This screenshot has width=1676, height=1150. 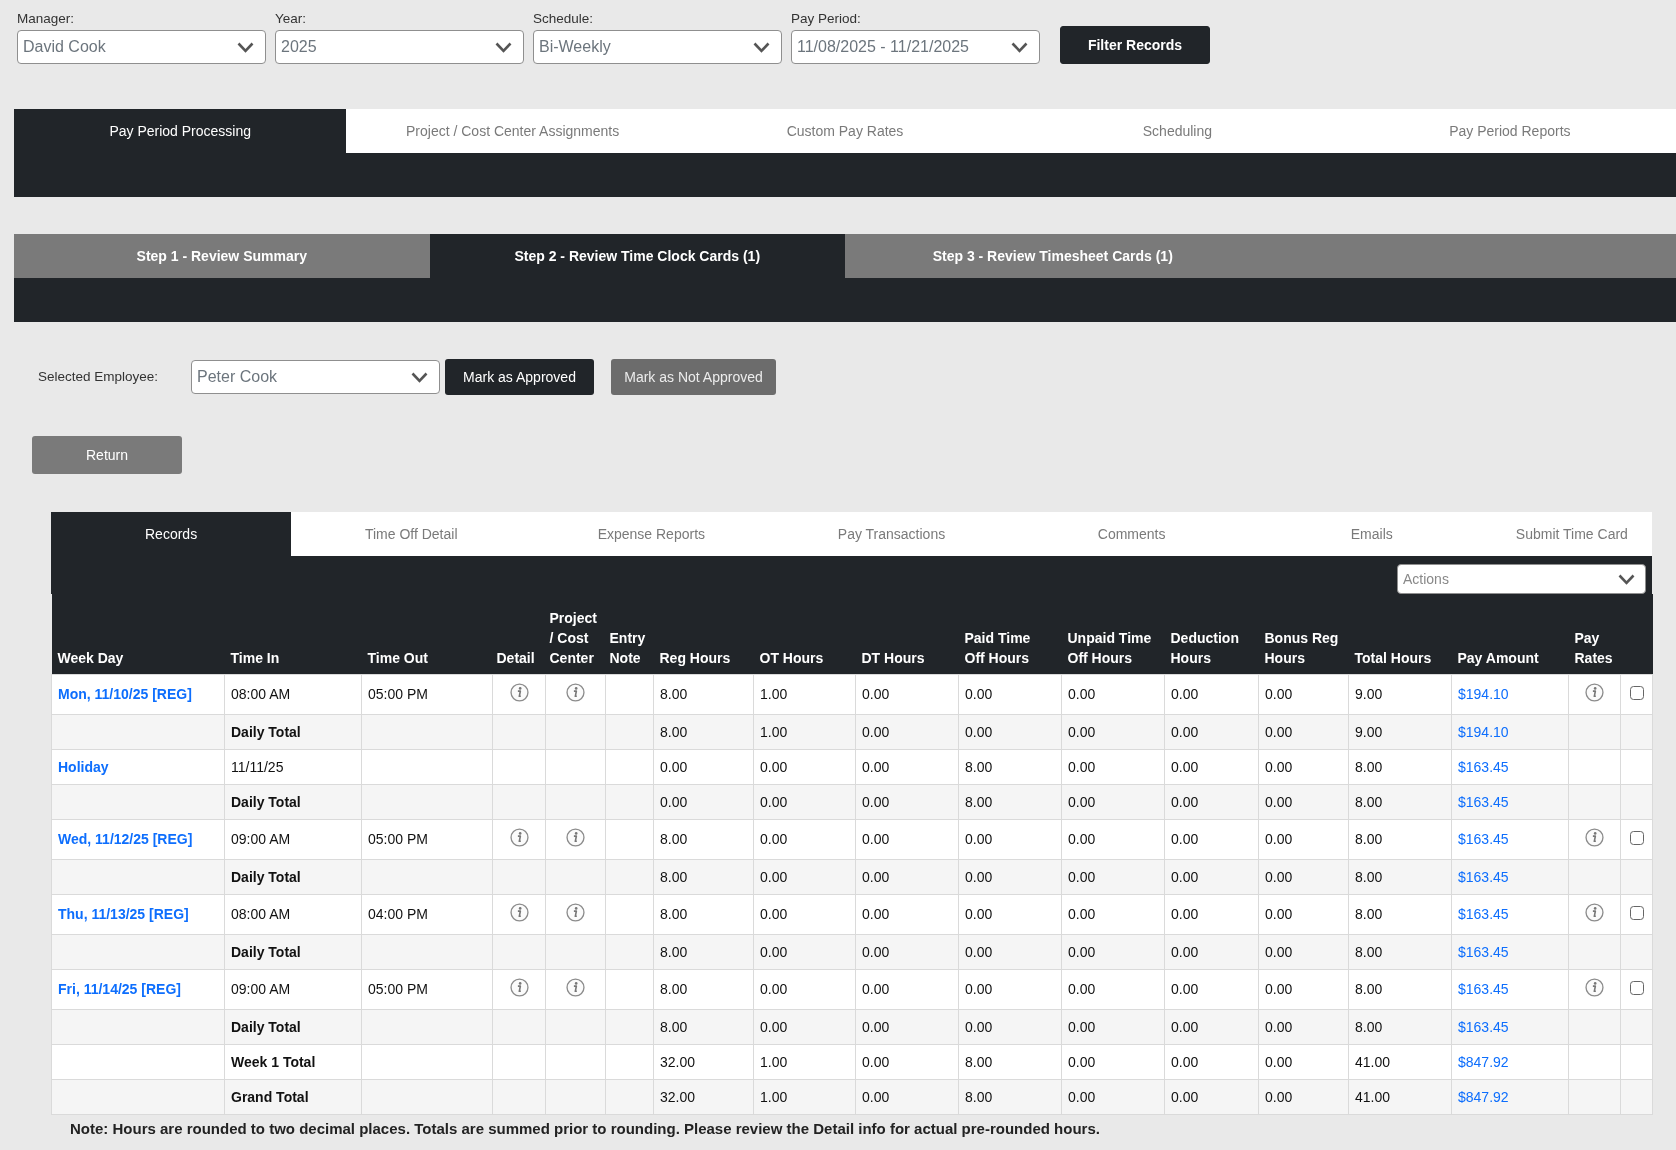 What do you see at coordinates (1371, 534) in the screenshot?
I see `tab: Emails` at bounding box center [1371, 534].